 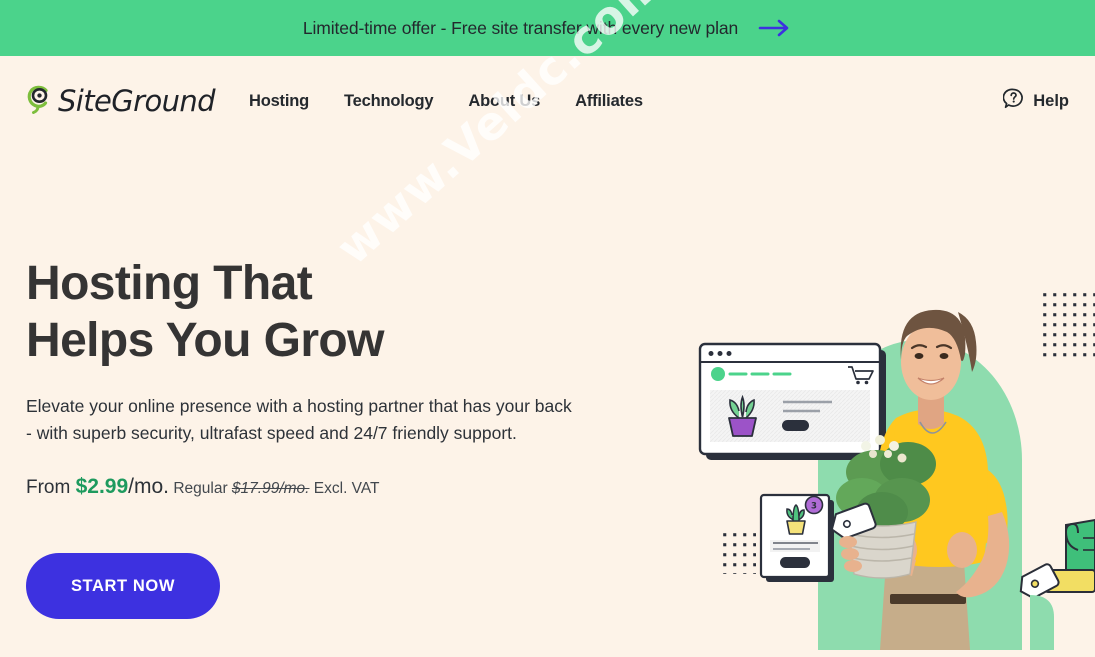 I want to click on main-nav: Hosting Technology About Us Affiliates, so click(x=446, y=101).